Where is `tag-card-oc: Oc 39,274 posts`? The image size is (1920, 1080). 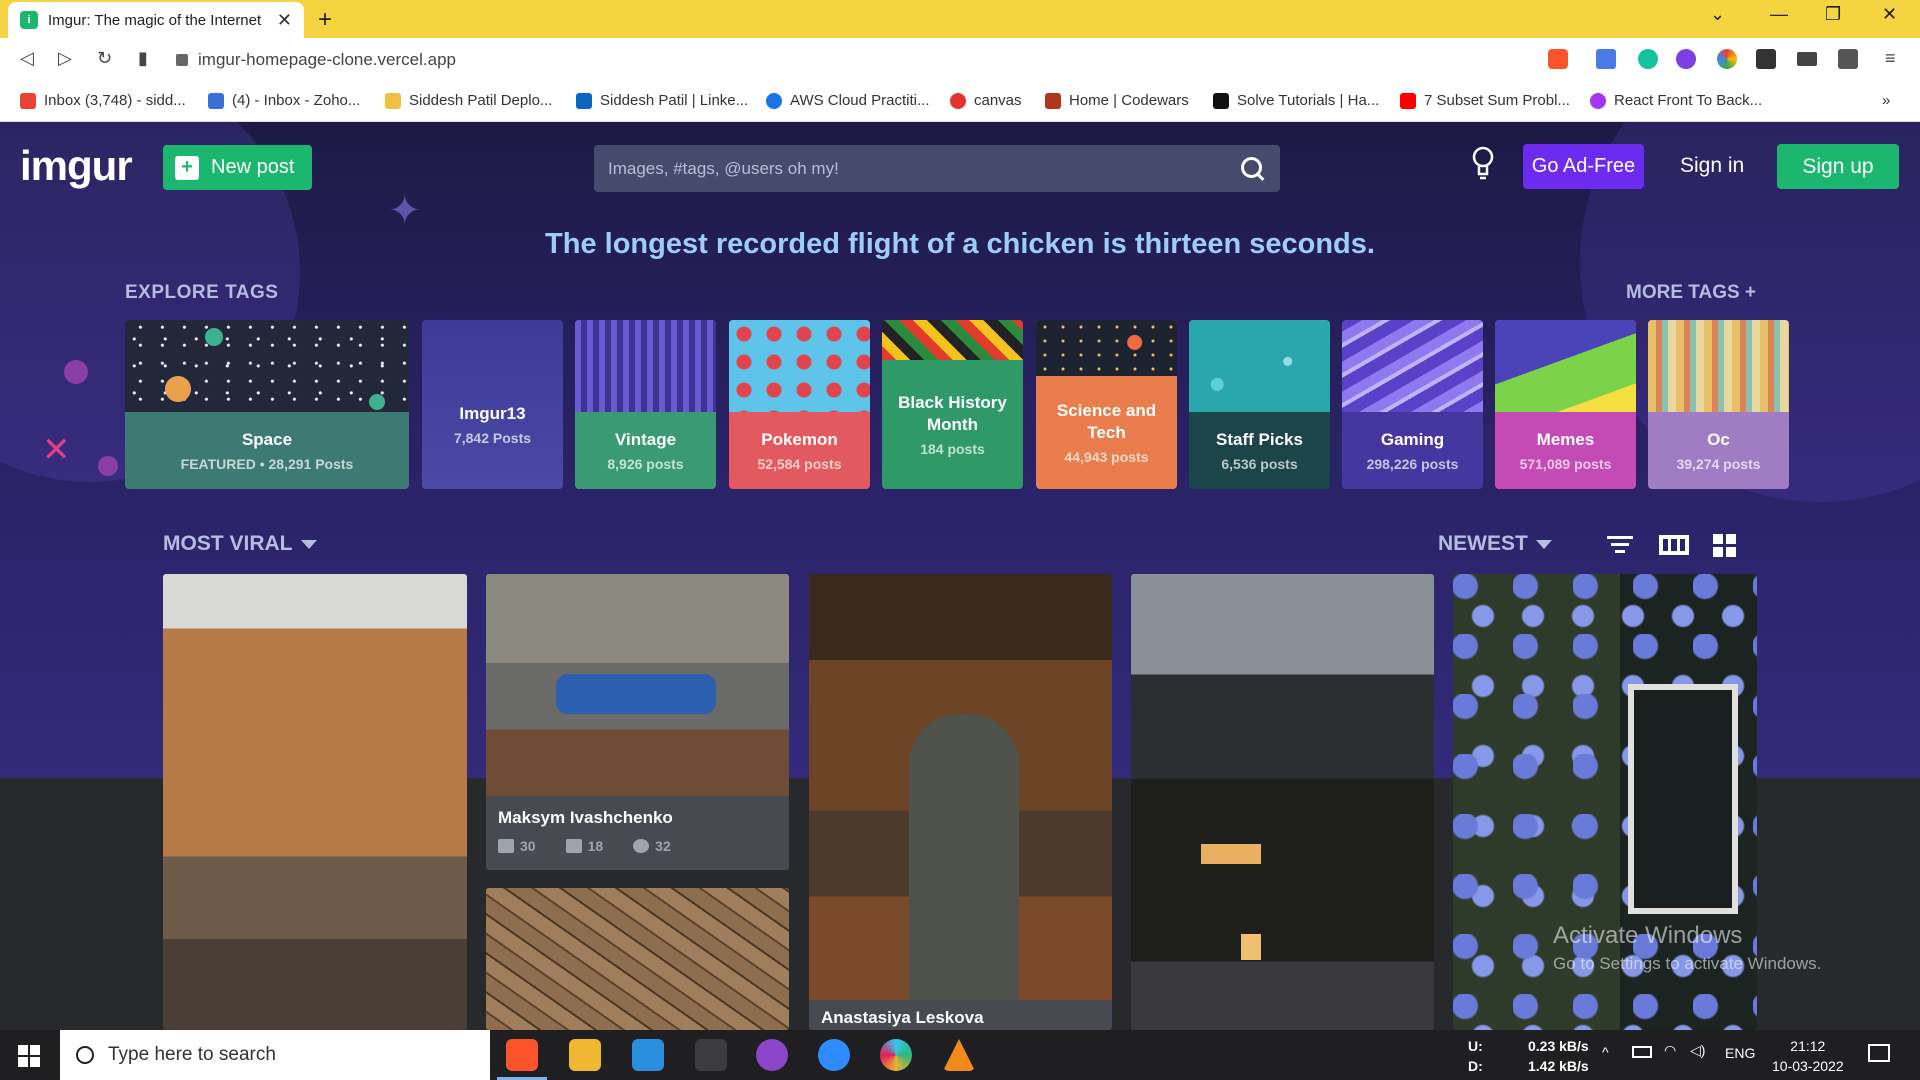
tag-card-oc: Oc 39,274 posts is located at coordinates (1718, 404).